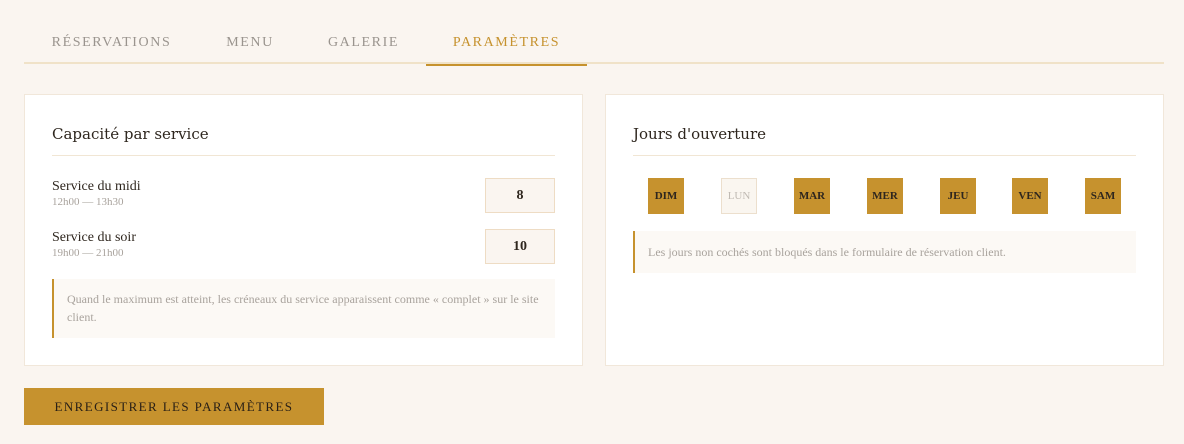 The image size is (1184, 444). Describe the element at coordinates (111, 43) in the screenshot. I see `tab-reservations: RÉSERVATIONS` at that location.